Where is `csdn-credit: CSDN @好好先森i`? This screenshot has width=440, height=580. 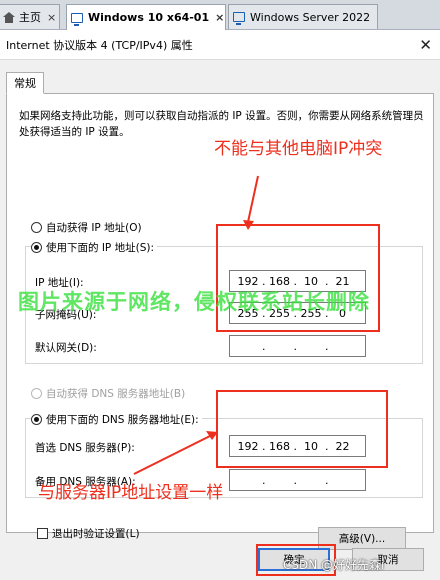 csdn-credit: CSDN @好好先森i is located at coordinates (334, 565).